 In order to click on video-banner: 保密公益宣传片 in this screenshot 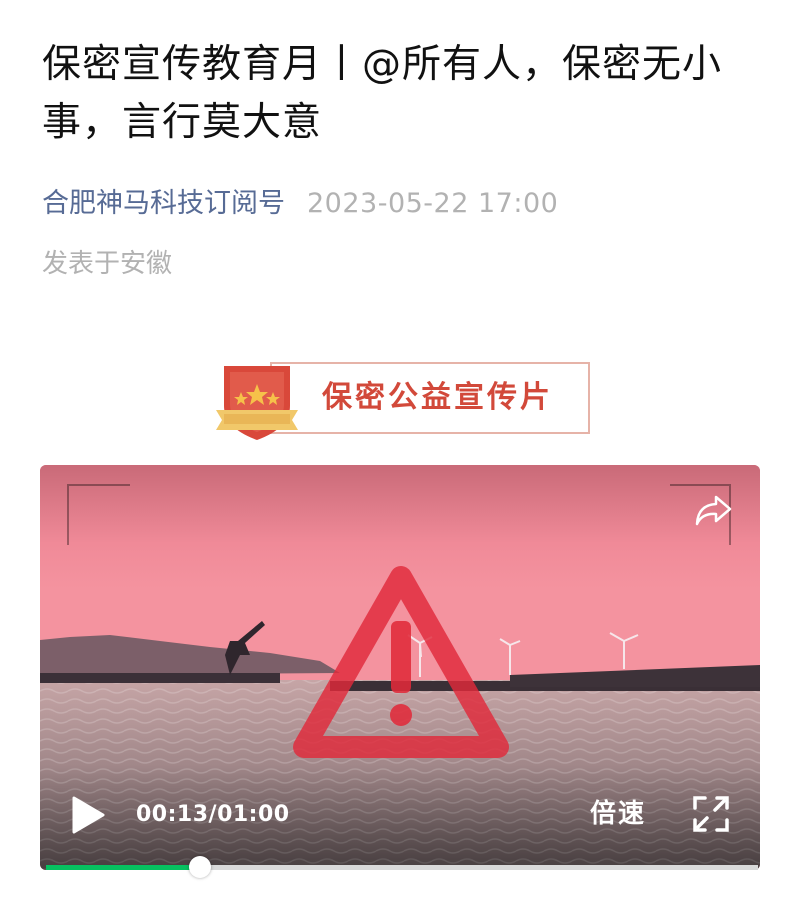, I will do `click(402, 399)`.